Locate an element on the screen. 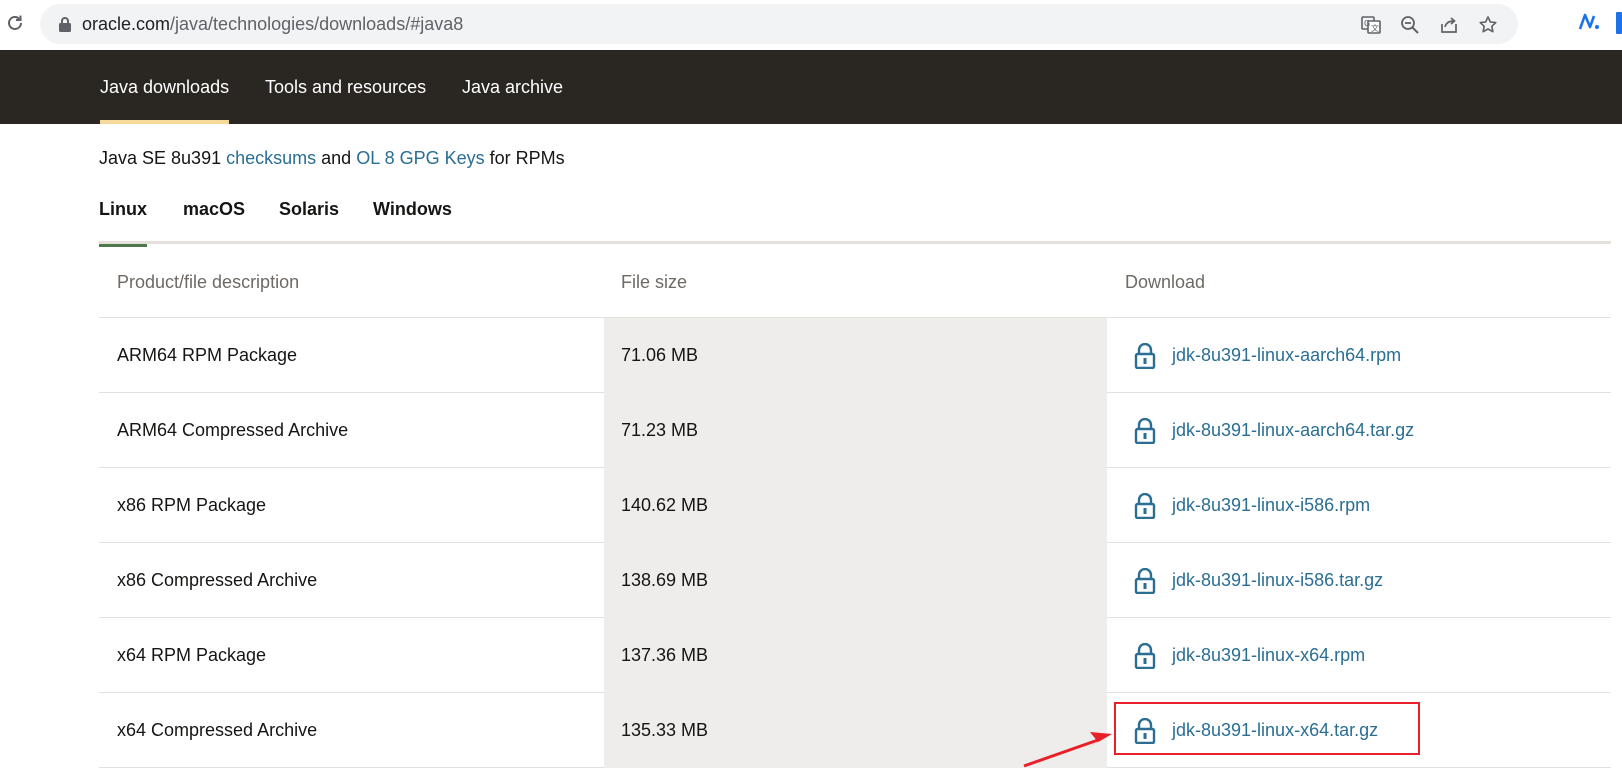 The height and width of the screenshot is (778, 1622). row-size-cell: 137.36 MB is located at coordinates (855, 655).